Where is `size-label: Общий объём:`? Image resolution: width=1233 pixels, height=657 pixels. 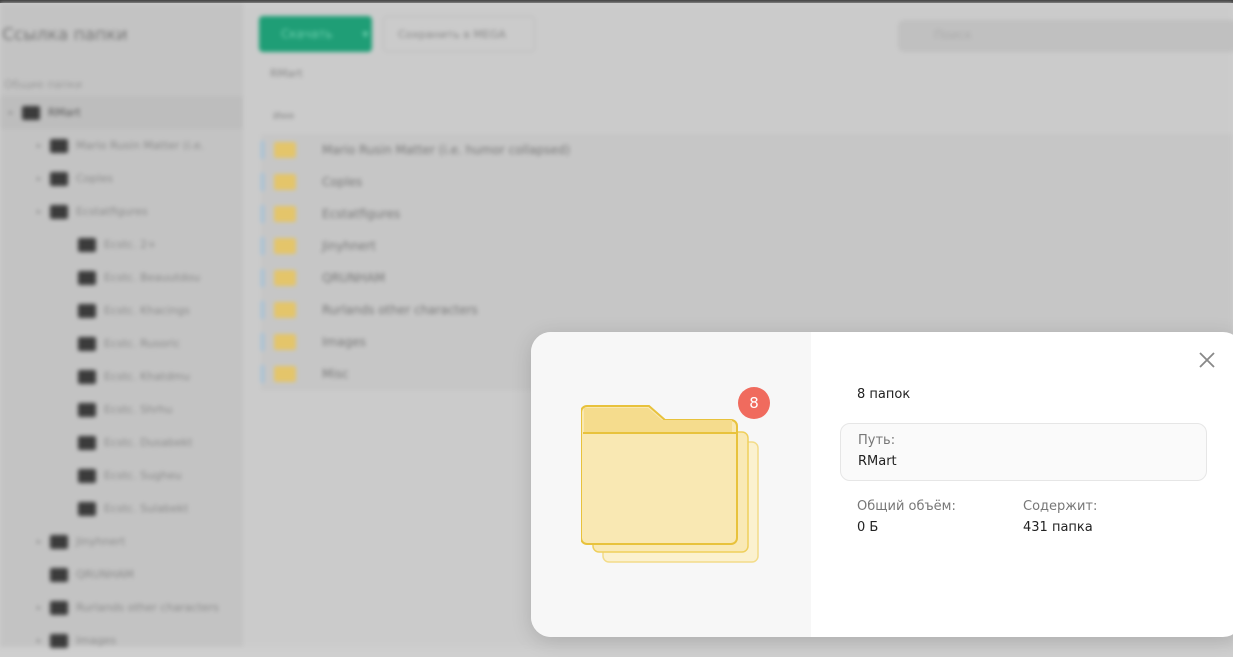
size-label: Общий объём: is located at coordinates (906, 506).